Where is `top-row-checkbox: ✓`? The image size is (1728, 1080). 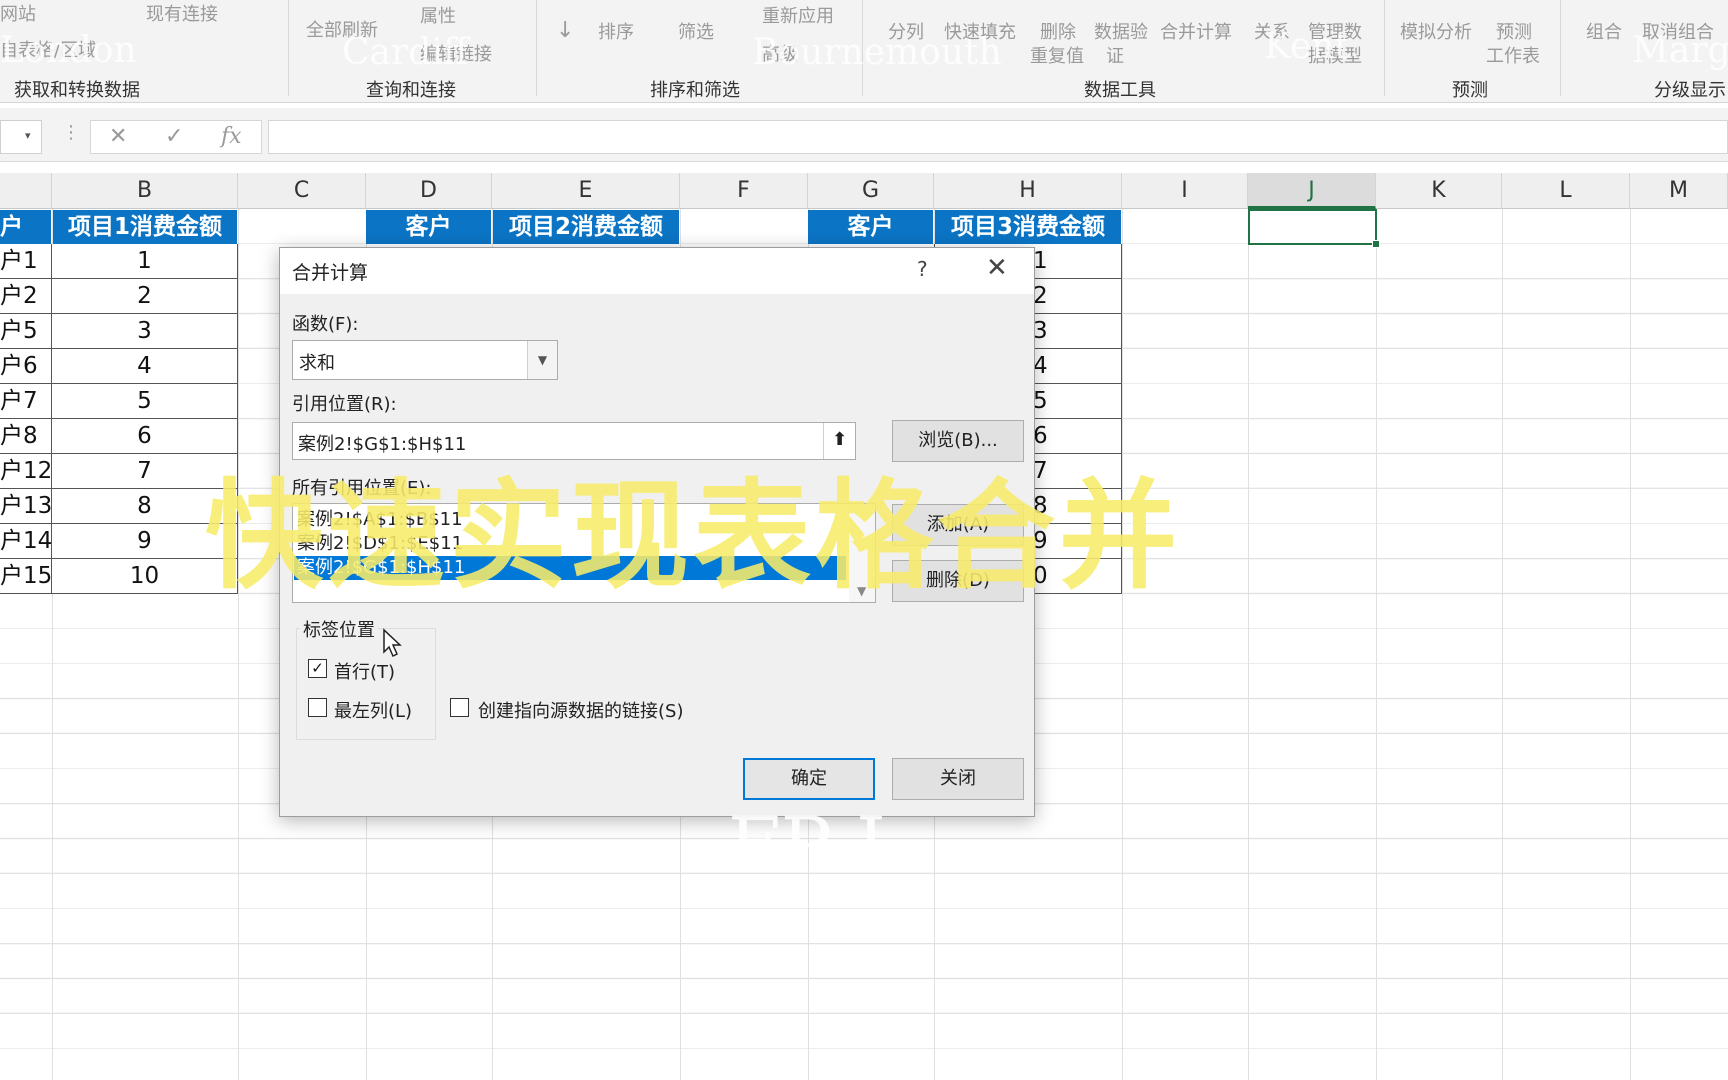
top-row-checkbox: ✓ is located at coordinates (317, 668).